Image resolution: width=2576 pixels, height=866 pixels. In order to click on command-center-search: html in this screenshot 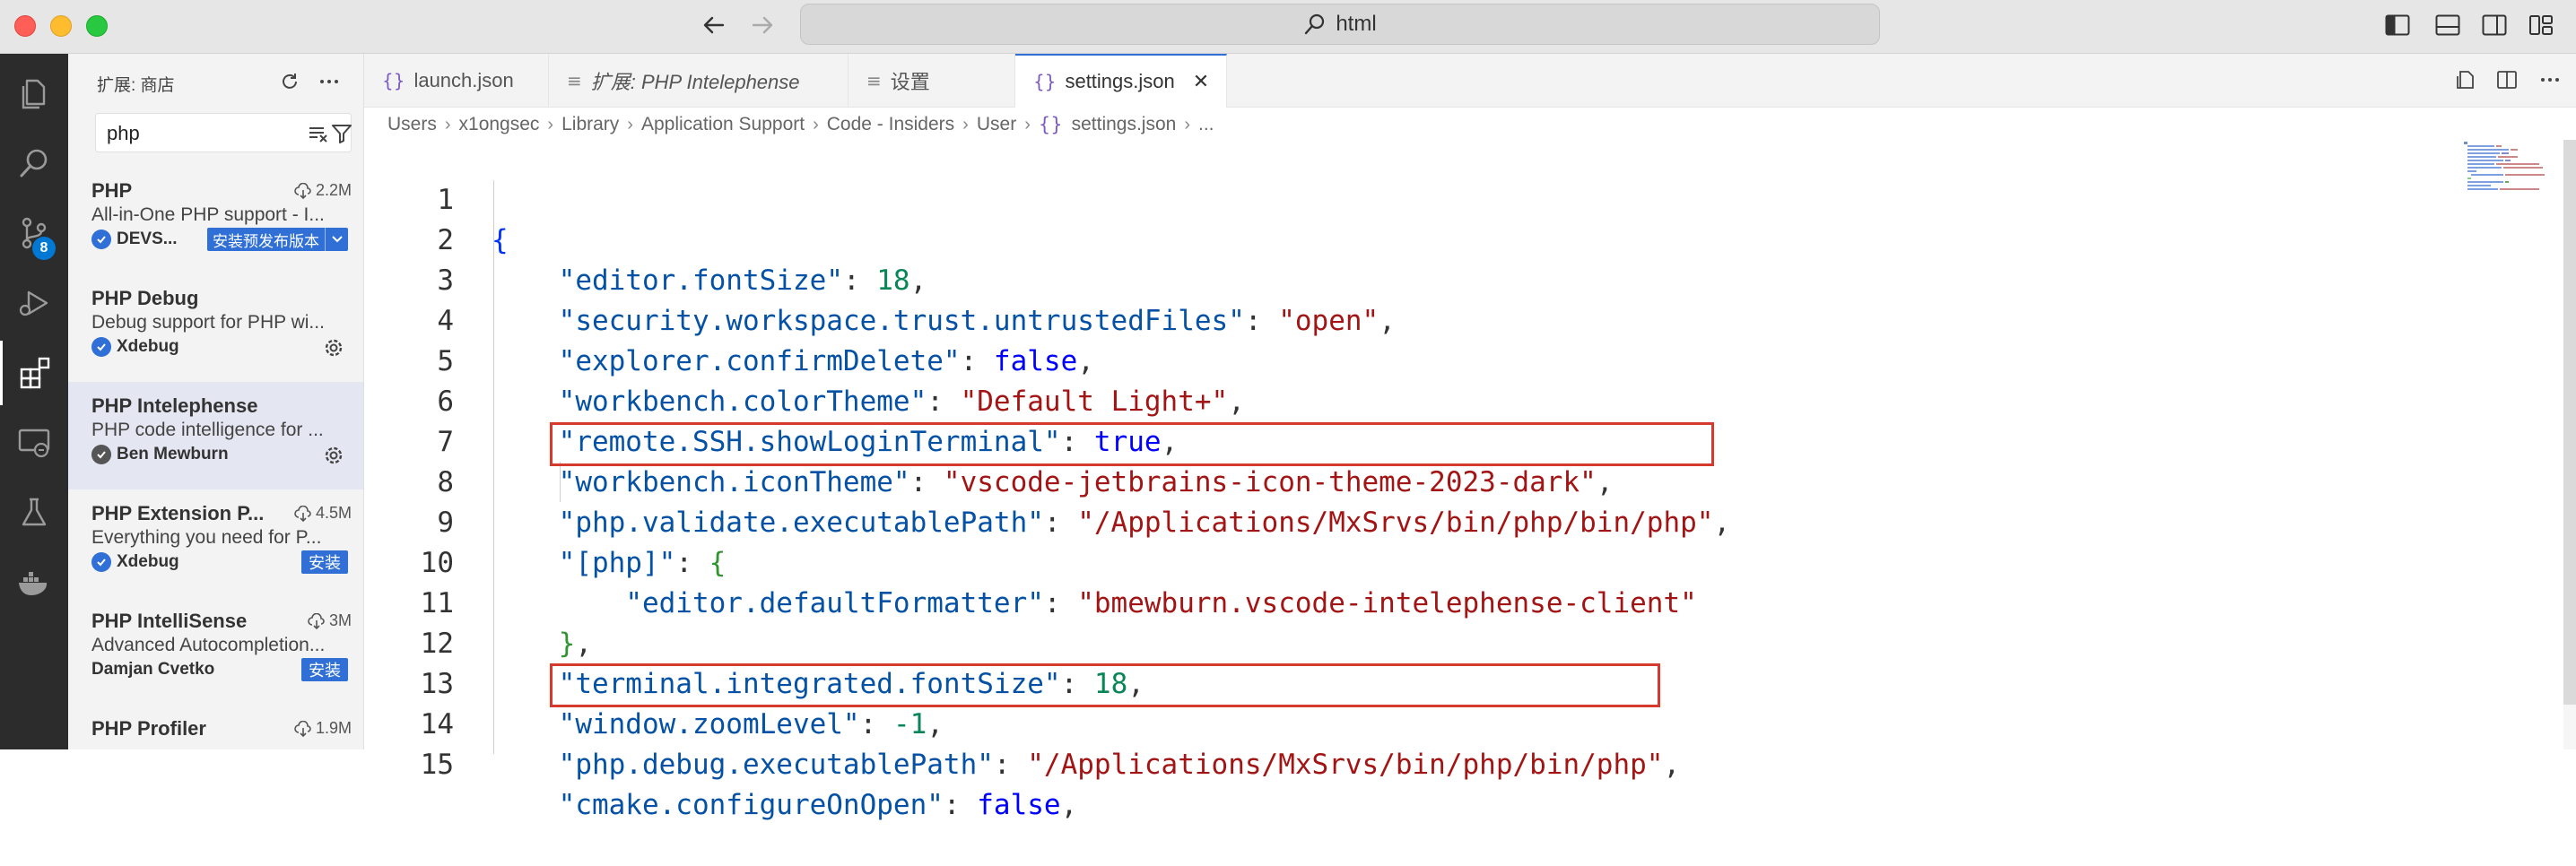, I will do `click(1340, 24)`.